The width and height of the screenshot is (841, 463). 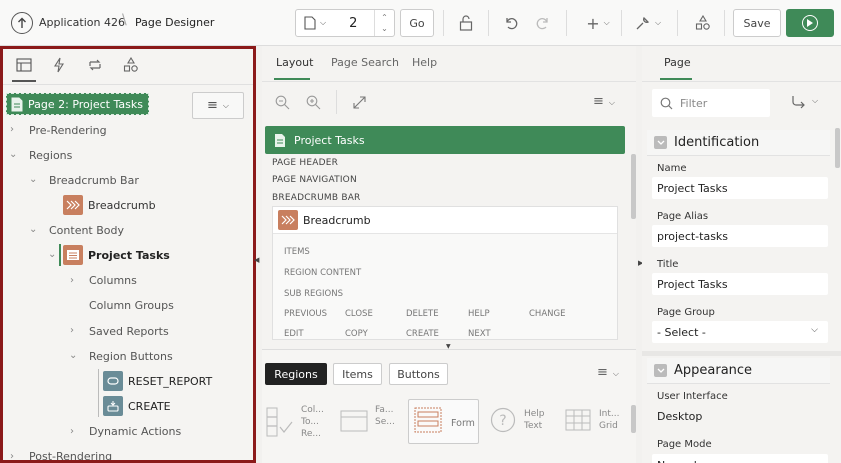 I want to click on tab-help: Help, so click(x=424, y=62).